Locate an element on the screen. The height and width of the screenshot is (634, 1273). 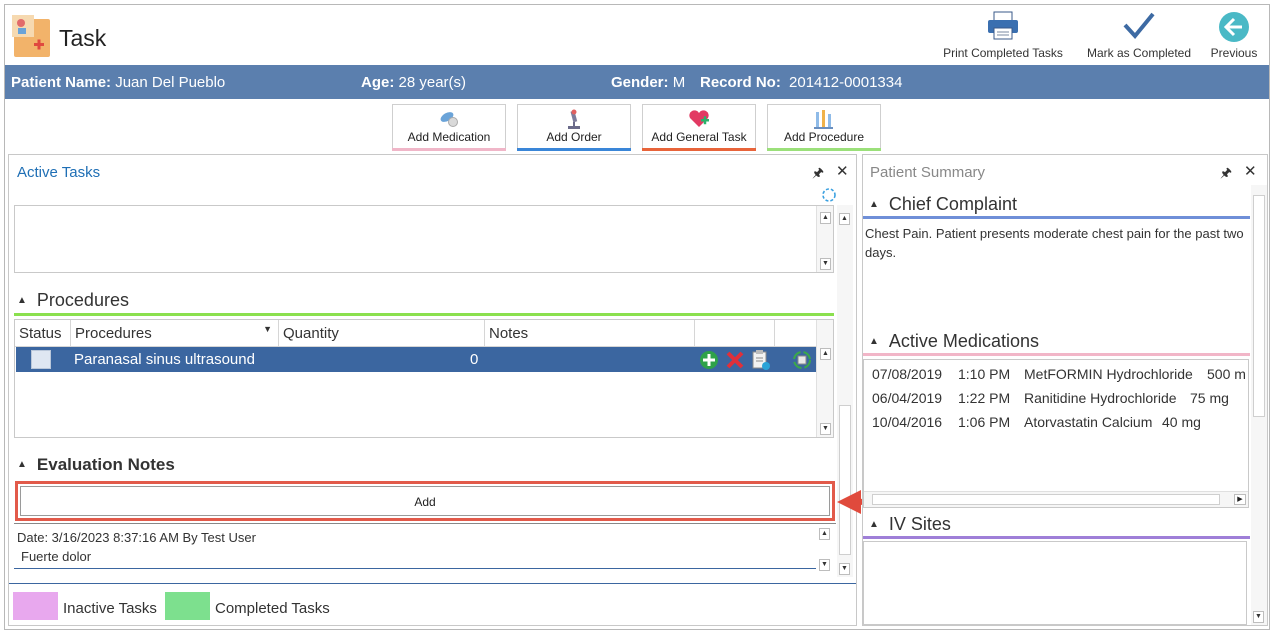
completed-legend-swatch is located at coordinates (187, 606).